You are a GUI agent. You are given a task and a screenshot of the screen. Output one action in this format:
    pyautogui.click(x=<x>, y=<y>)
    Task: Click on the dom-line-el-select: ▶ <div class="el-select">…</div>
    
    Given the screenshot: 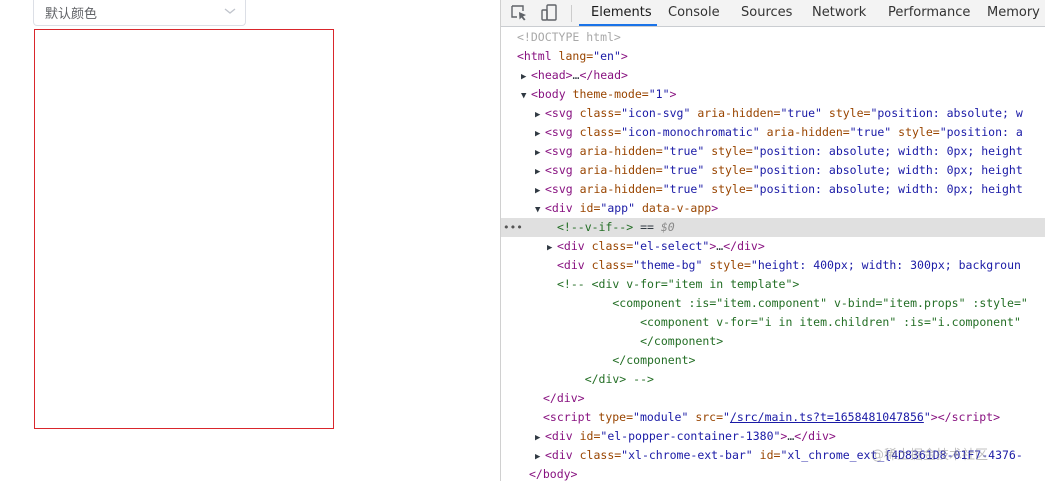 What is the action you would take?
    pyautogui.click(x=773, y=246)
    